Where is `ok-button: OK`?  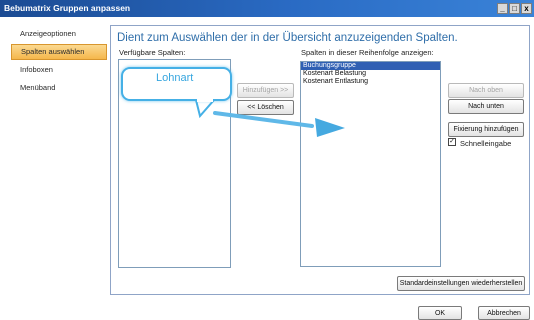
ok-button: OK is located at coordinates (440, 313).